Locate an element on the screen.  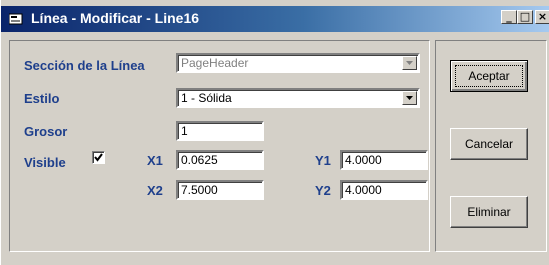
x2-value: 7.5000 is located at coordinates (199, 190).